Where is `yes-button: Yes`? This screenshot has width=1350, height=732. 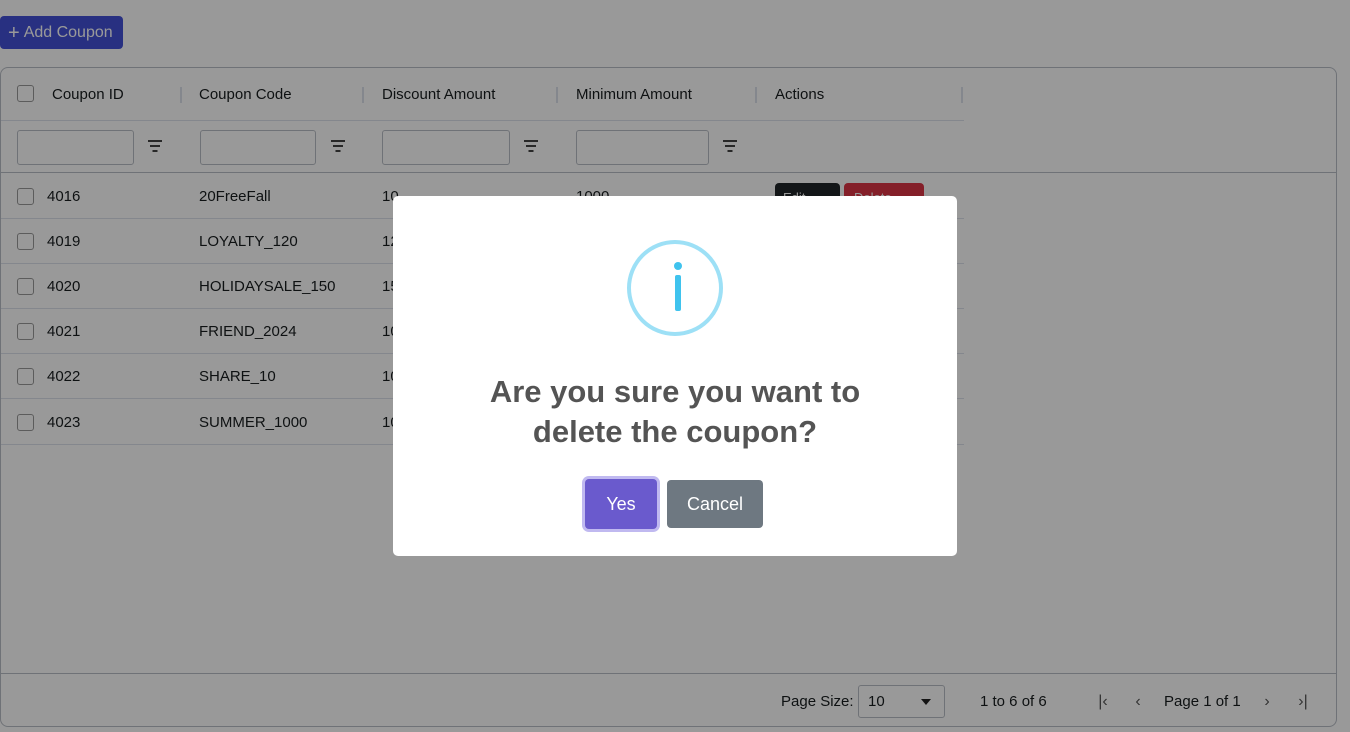
yes-button: Yes is located at coordinates (621, 504).